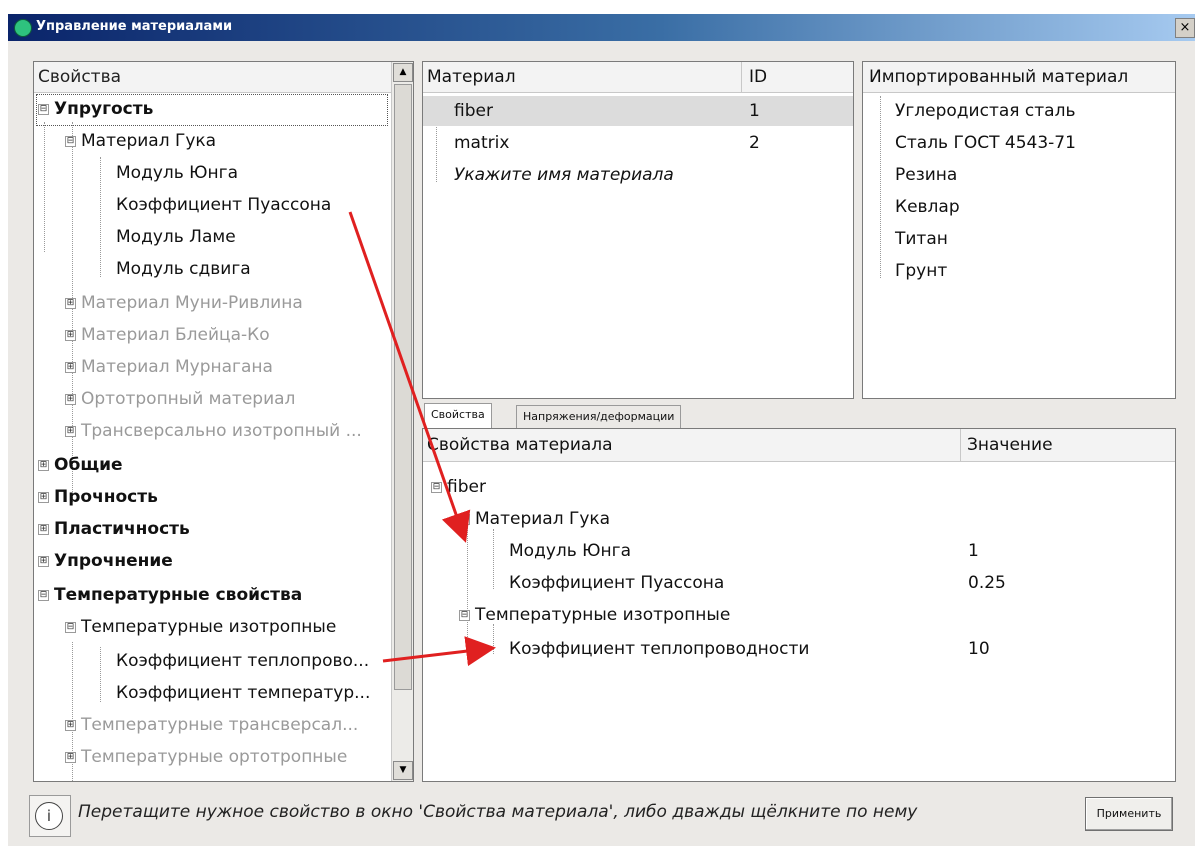 The width and height of the screenshot is (1195, 846). I want to click on tree-item-orthotropic: ⊞ Ортотропный материал, so click(180, 399).